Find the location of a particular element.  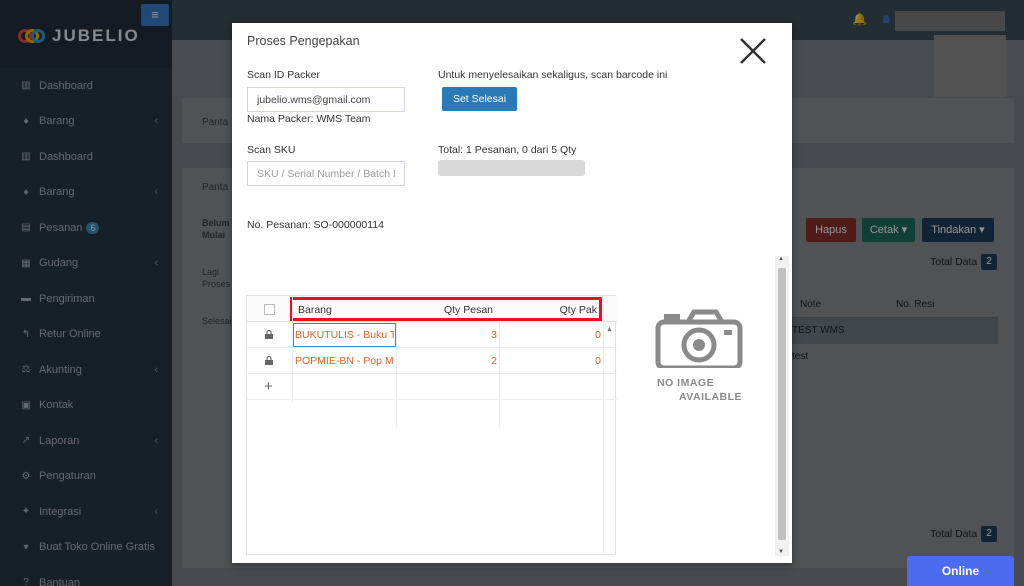

add-row: + is located at coordinates (432, 387).